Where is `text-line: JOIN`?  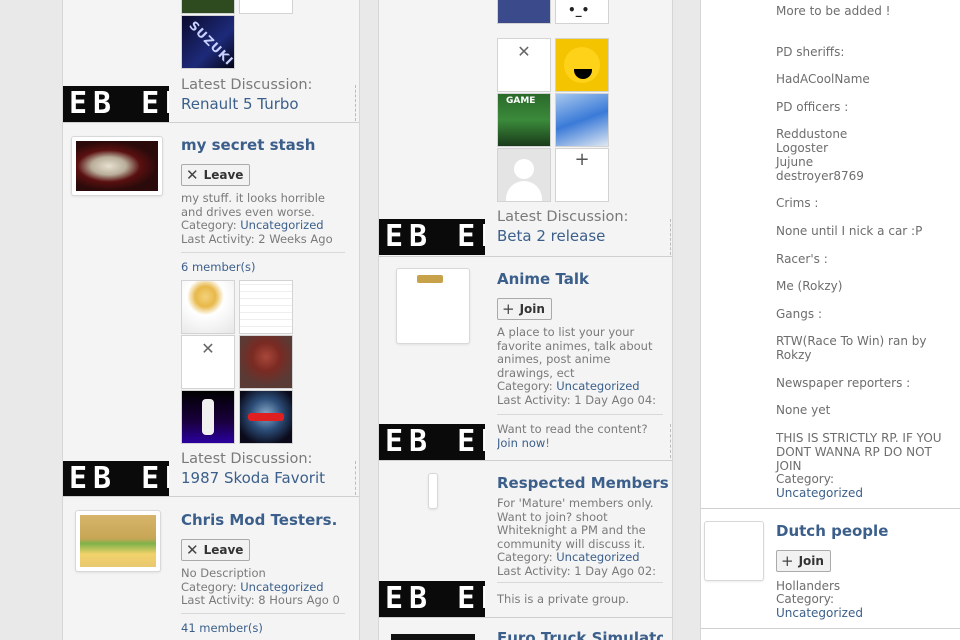 text-line: JOIN is located at coordinates (789, 466).